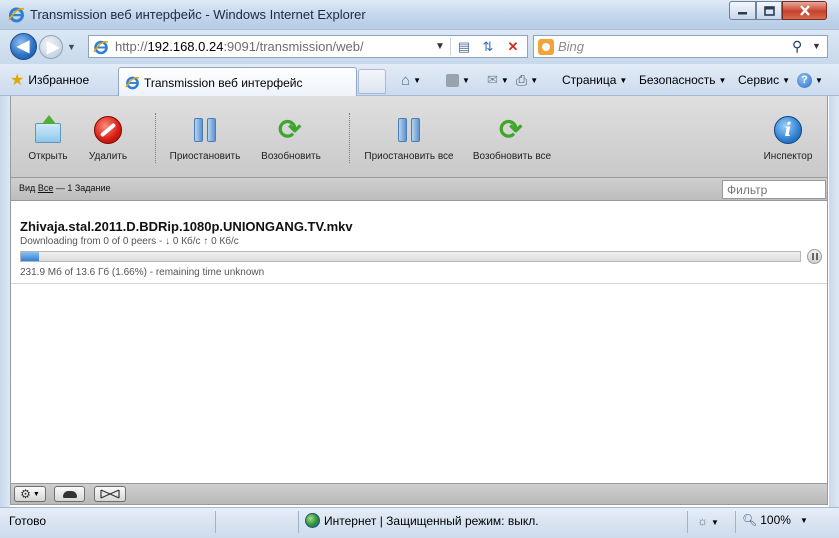  Describe the element at coordinates (372, 81) in the screenshot. I see `new-tab-button` at that location.